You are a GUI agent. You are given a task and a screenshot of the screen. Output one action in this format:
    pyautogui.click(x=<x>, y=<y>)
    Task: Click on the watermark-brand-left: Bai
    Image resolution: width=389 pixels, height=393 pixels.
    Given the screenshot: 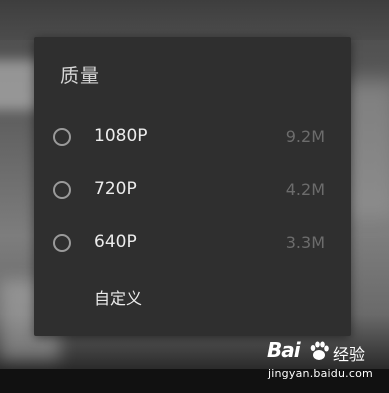 What is the action you would take?
    pyautogui.click(x=284, y=350)
    